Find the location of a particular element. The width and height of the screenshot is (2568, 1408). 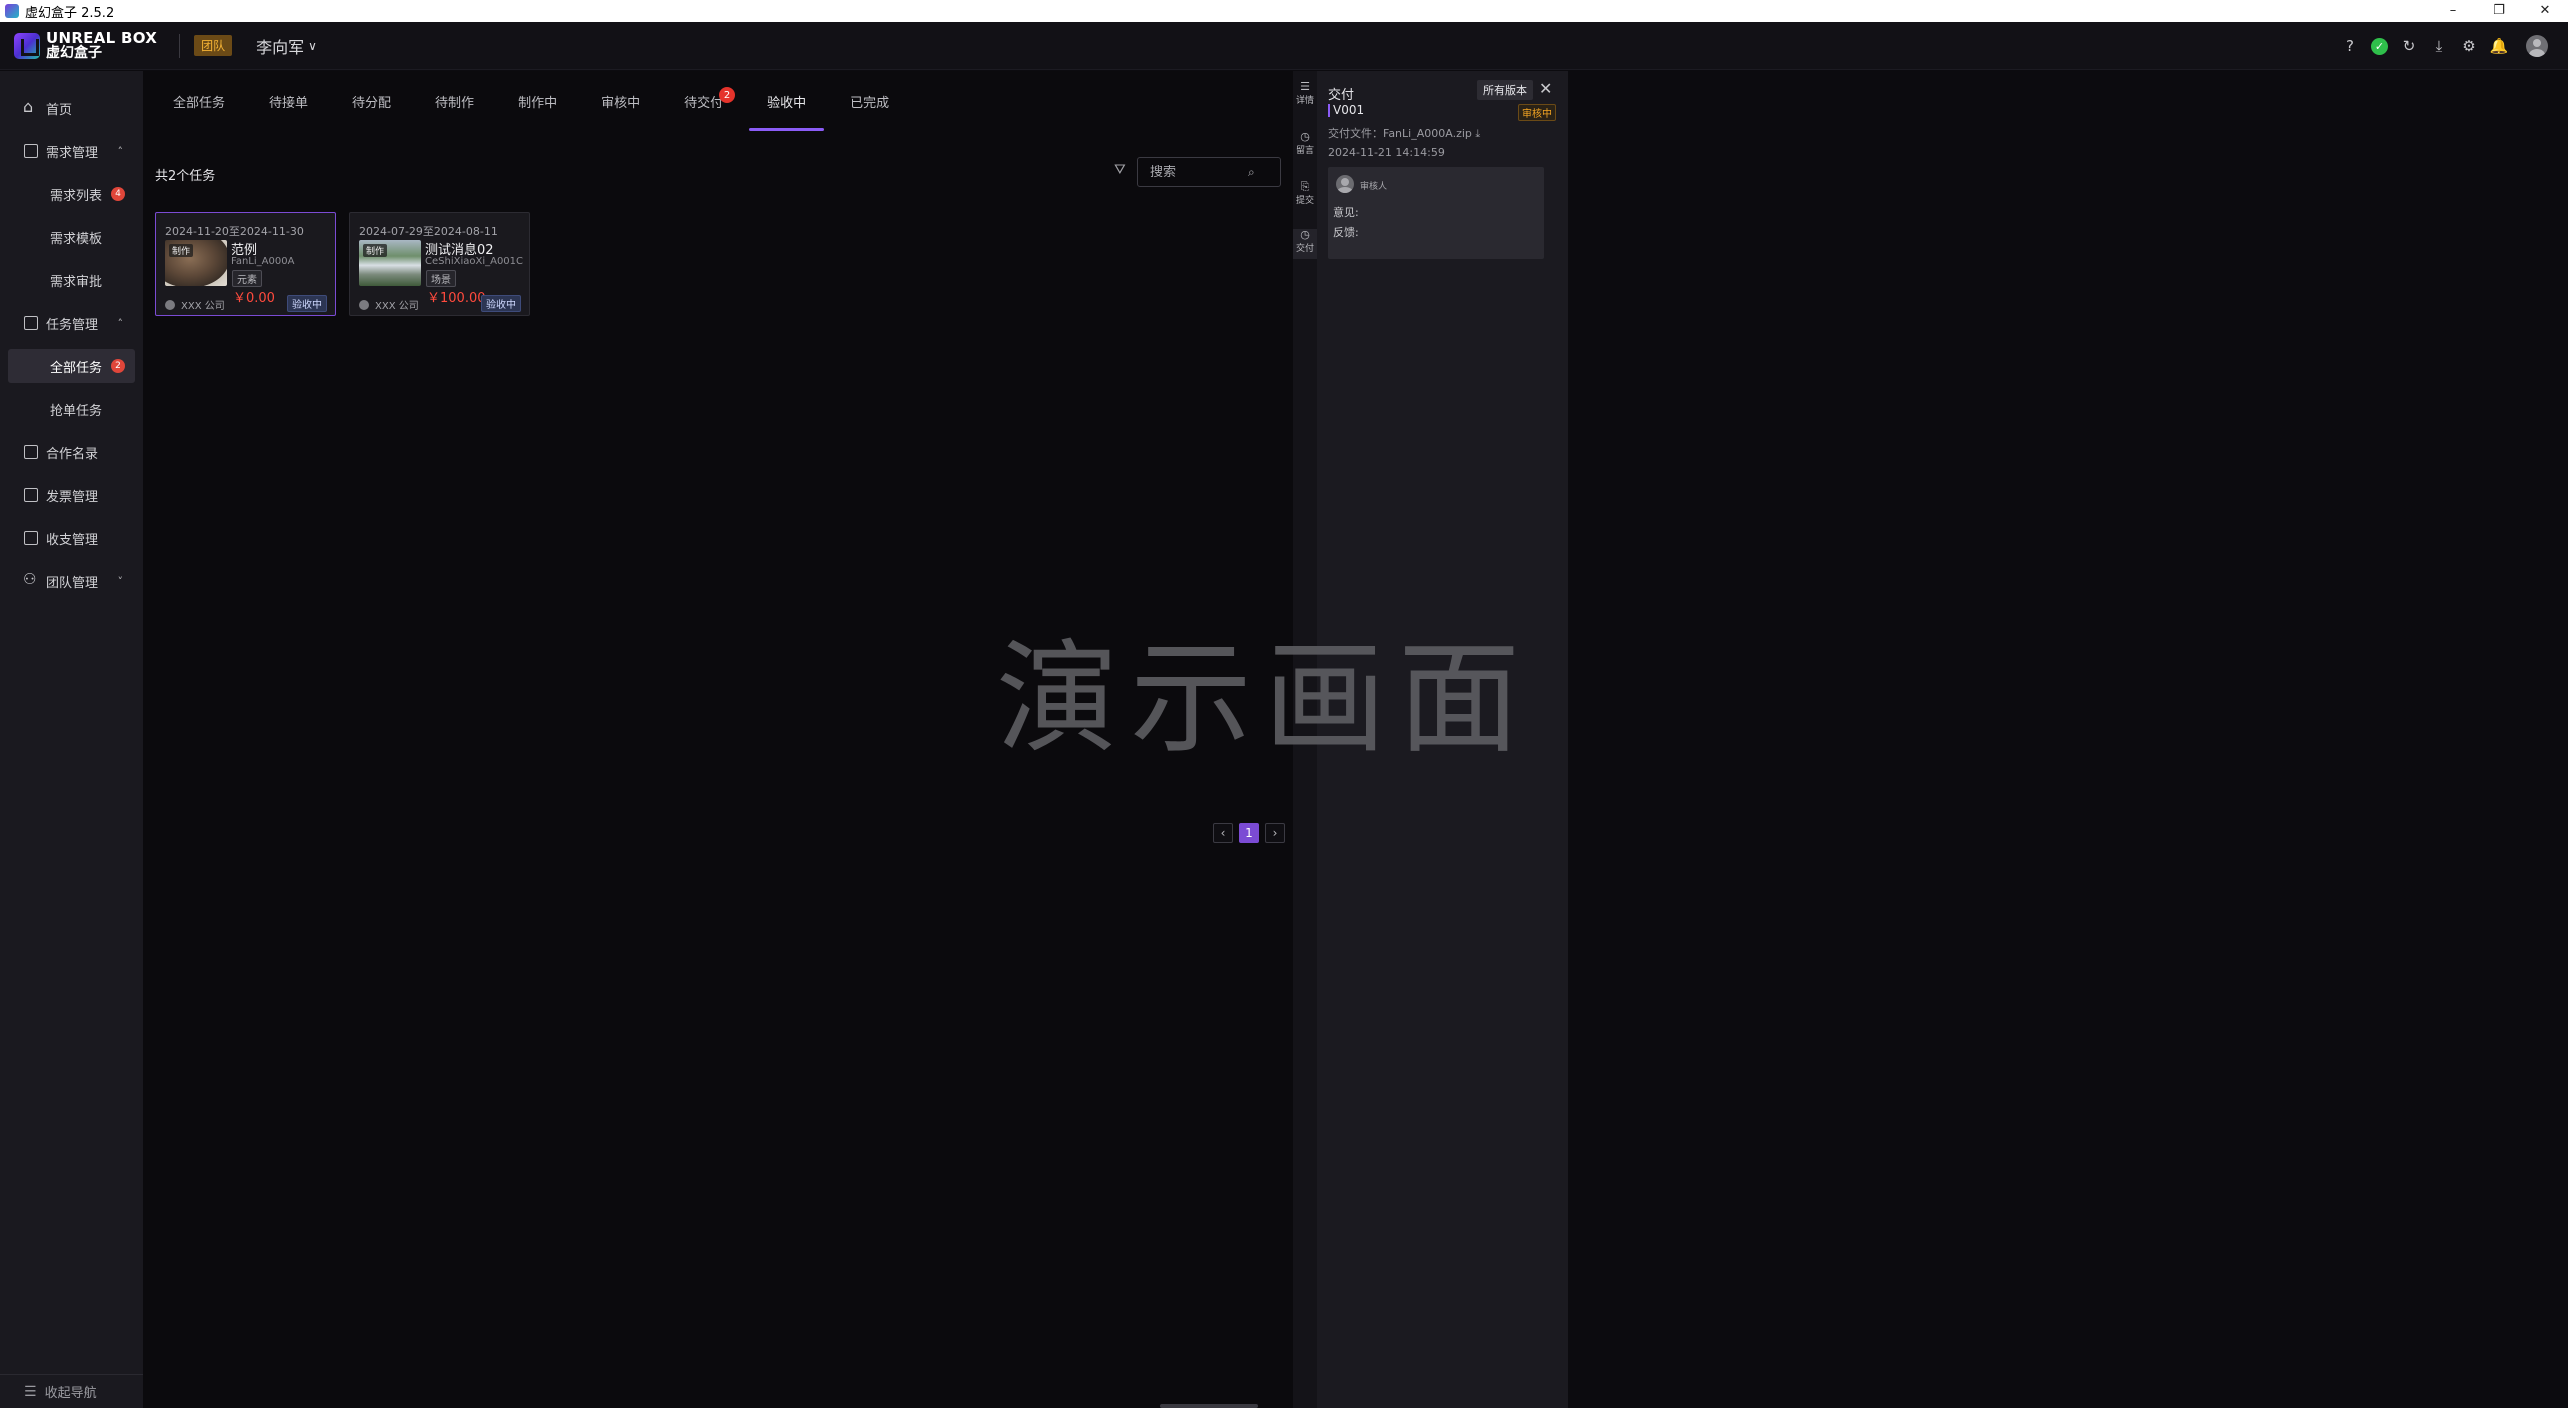

tab-pending-delivery: 待交付 2 is located at coordinates (703, 101).